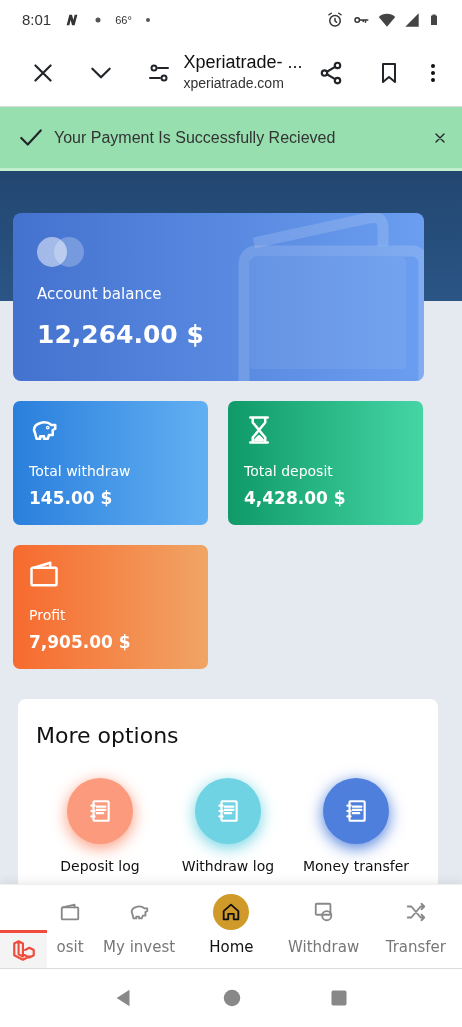 The width and height of the screenshot is (462, 1027). What do you see at coordinates (61, 252) in the screenshot?
I see `card-logo-icon` at bounding box center [61, 252].